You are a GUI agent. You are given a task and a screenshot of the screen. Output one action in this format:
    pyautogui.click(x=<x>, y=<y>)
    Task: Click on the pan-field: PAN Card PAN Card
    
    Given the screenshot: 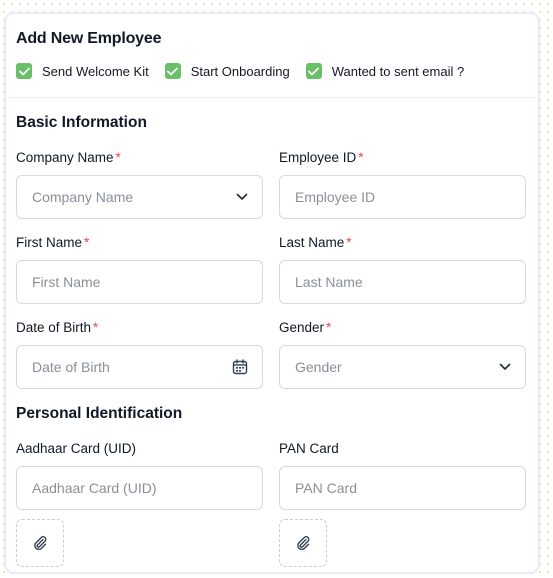 What is the action you would take?
    pyautogui.click(x=402, y=475)
    